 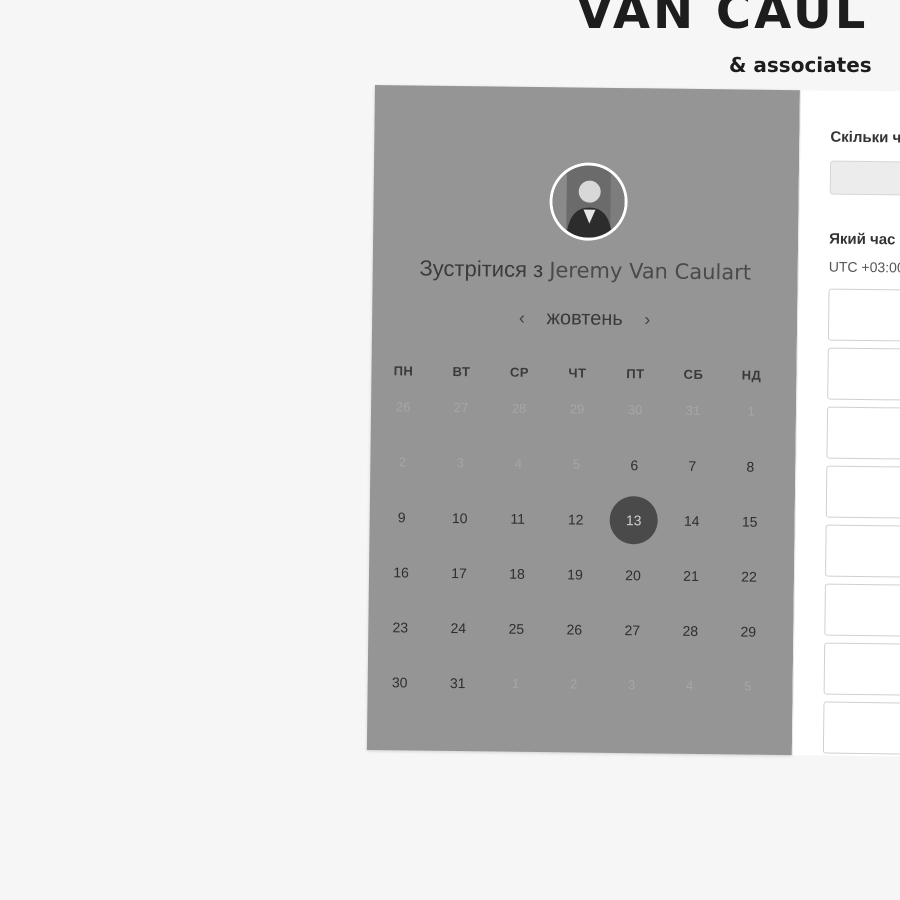 I want to click on weekday-label: ВТ, so click(x=461, y=371).